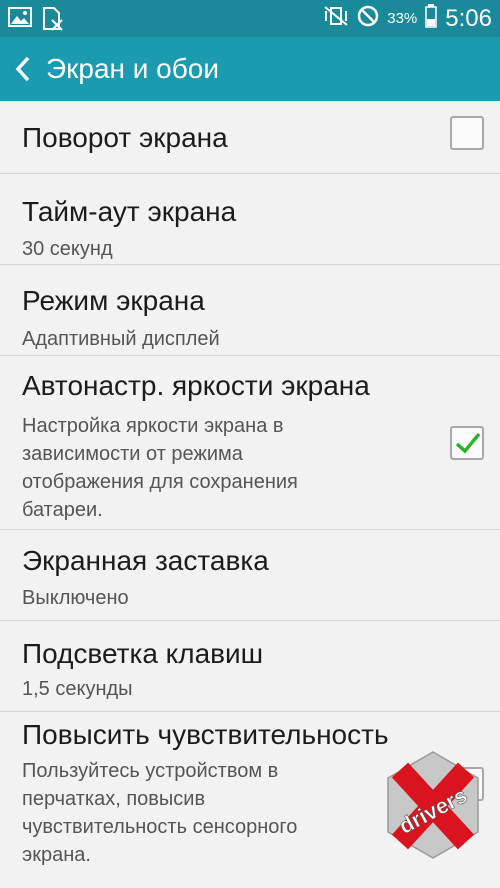 The height and width of the screenshot is (888, 500). What do you see at coordinates (23, 69) in the screenshot?
I see `back-icon` at bounding box center [23, 69].